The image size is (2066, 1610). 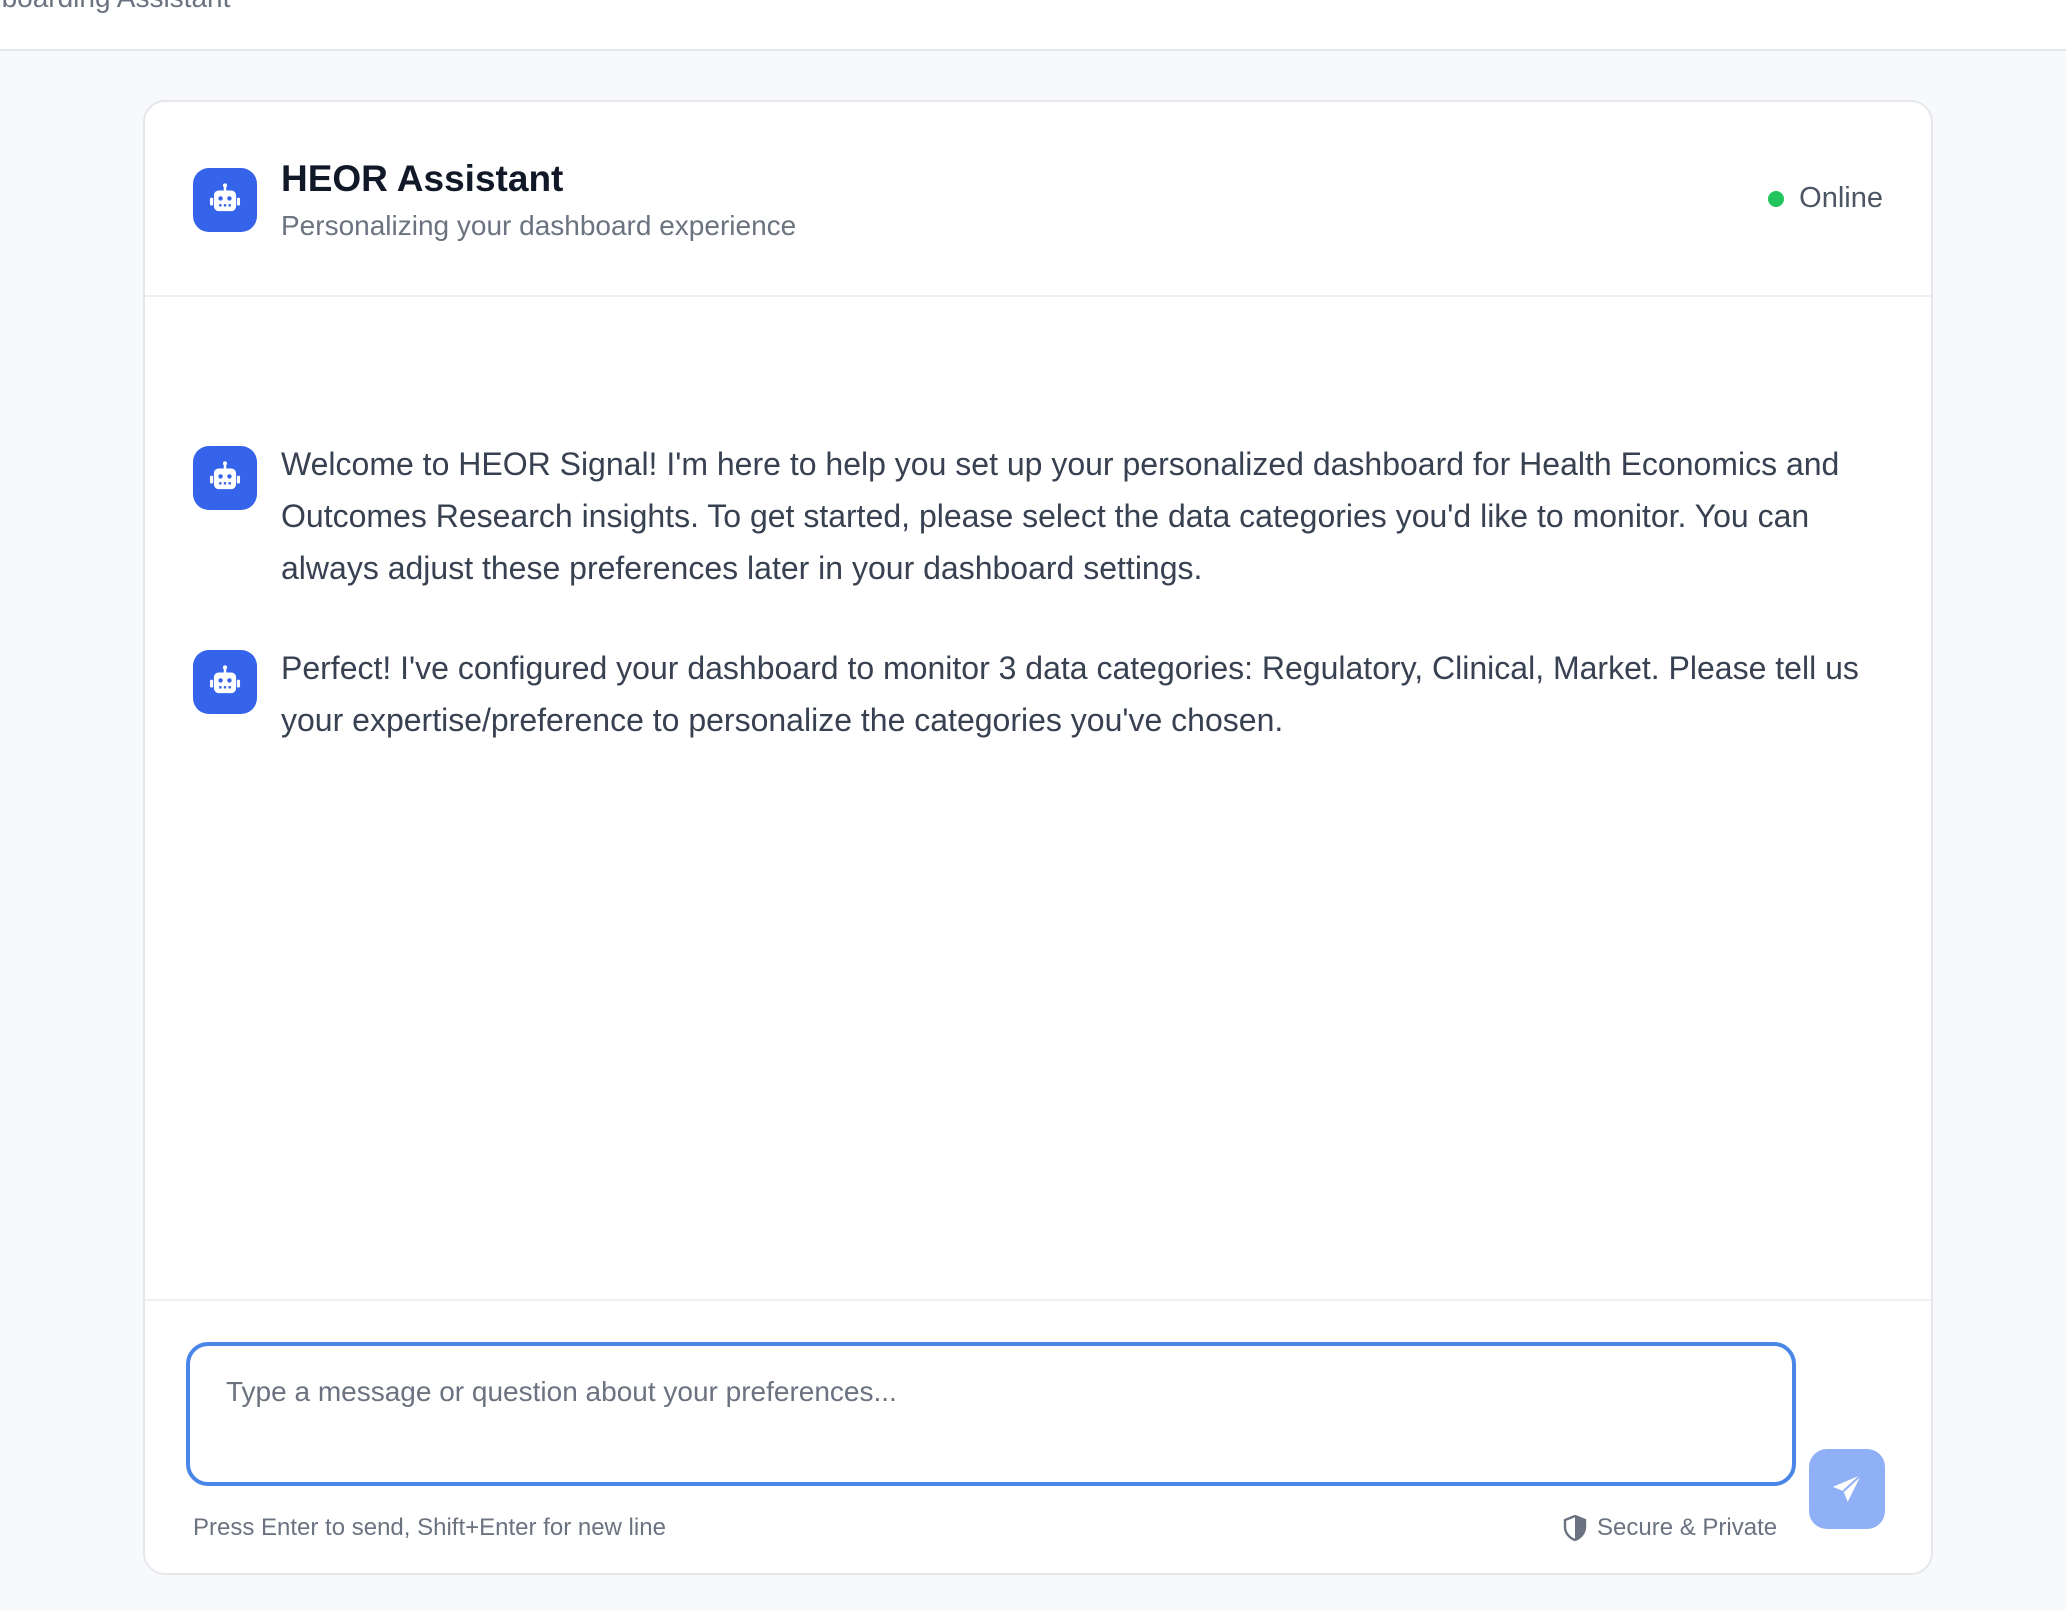 I want to click on message-input-box, so click(x=991, y=1414).